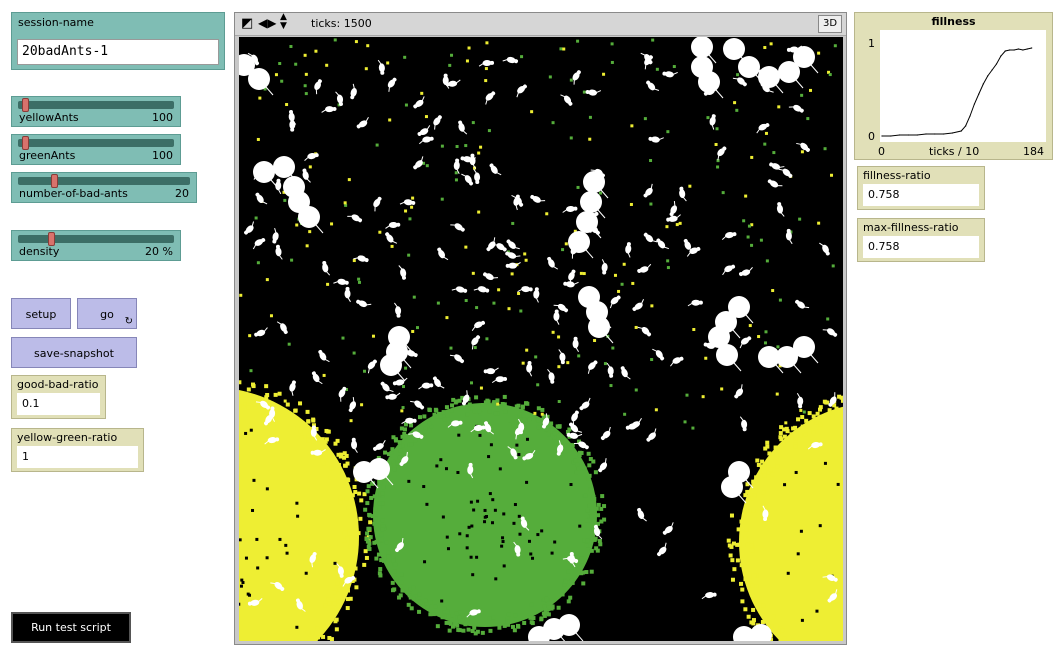 The height and width of the screenshot is (672, 1064). Describe the element at coordinates (74, 352) in the screenshot. I see `save-snapshot-button: save-snapshot` at that location.